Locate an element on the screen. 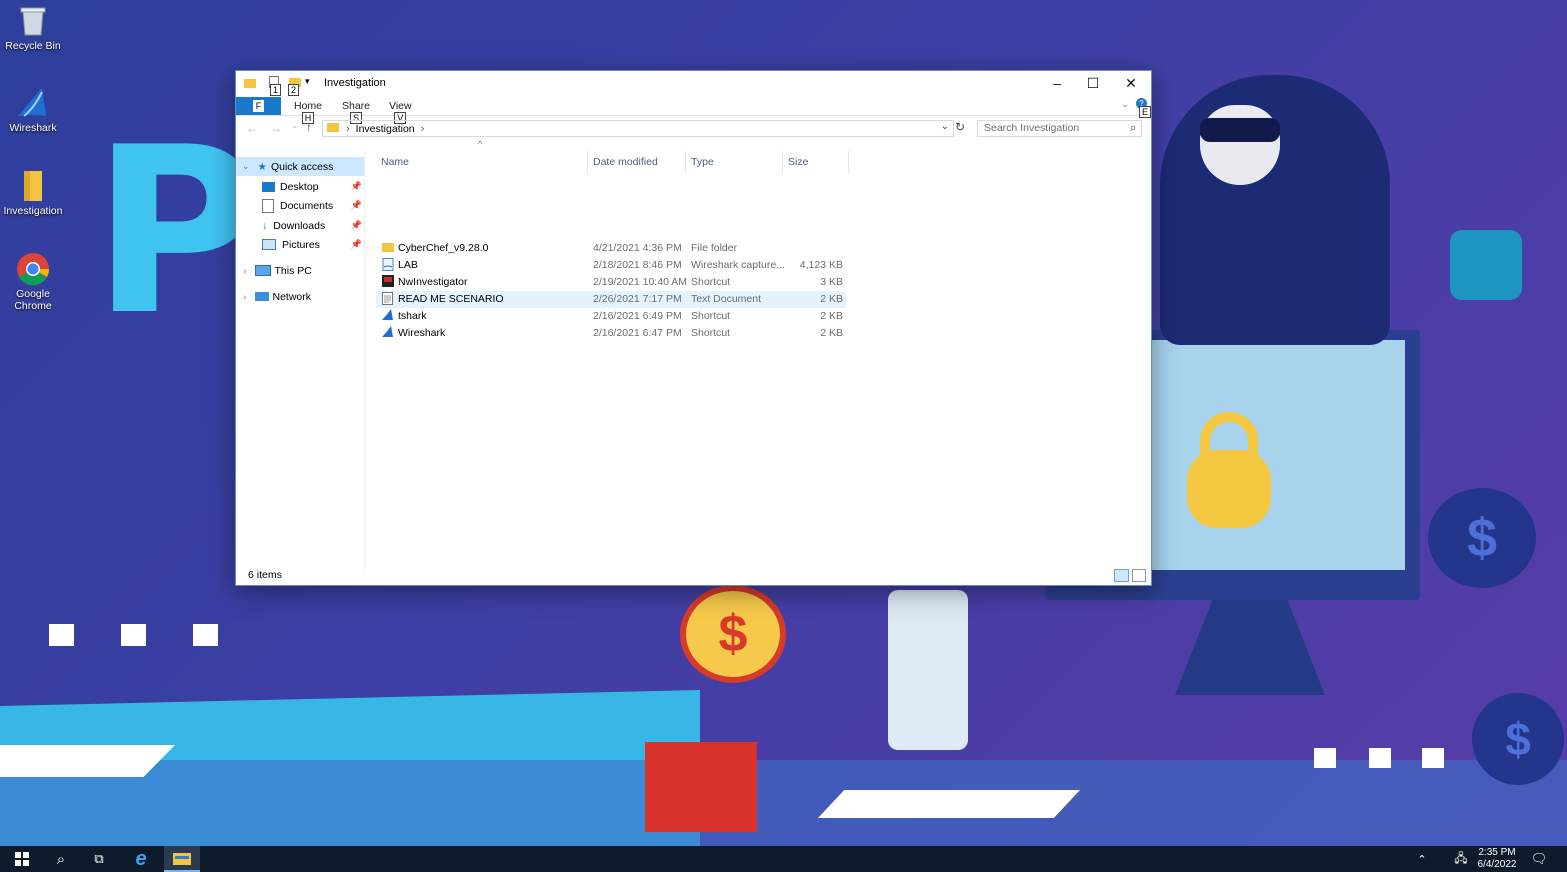 The width and height of the screenshot is (1567, 872). star-icon: ★ is located at coordinates (262, 166).